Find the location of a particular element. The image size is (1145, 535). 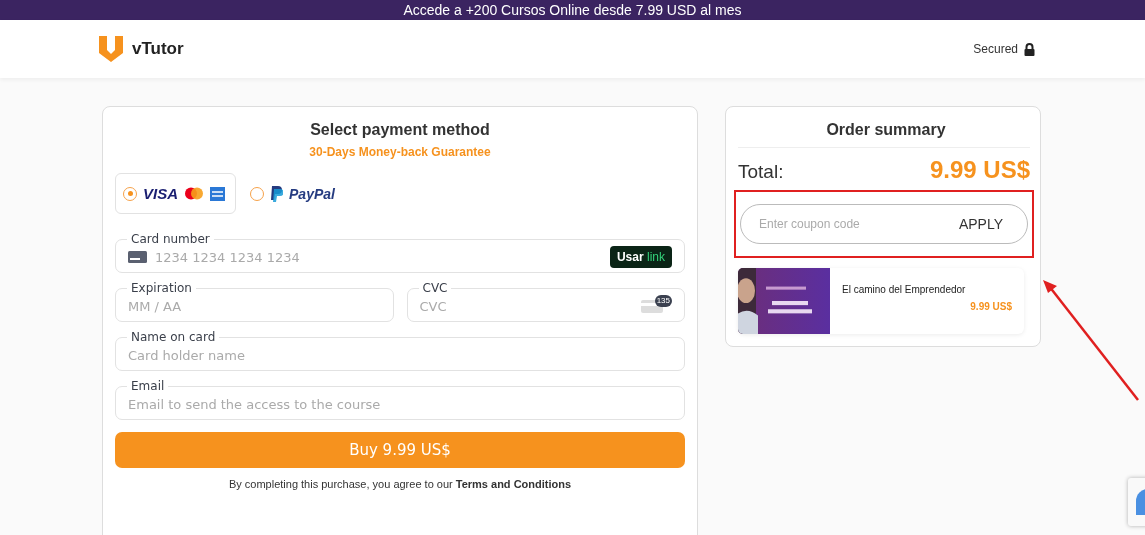

guarantee-text: 30-Days Money-back Guarantee is located at coordinates (400, 152).